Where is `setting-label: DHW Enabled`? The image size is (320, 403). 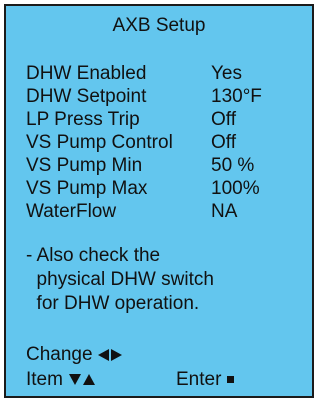
setting-label: DHW Enabled is located at coordinates (86, 73).